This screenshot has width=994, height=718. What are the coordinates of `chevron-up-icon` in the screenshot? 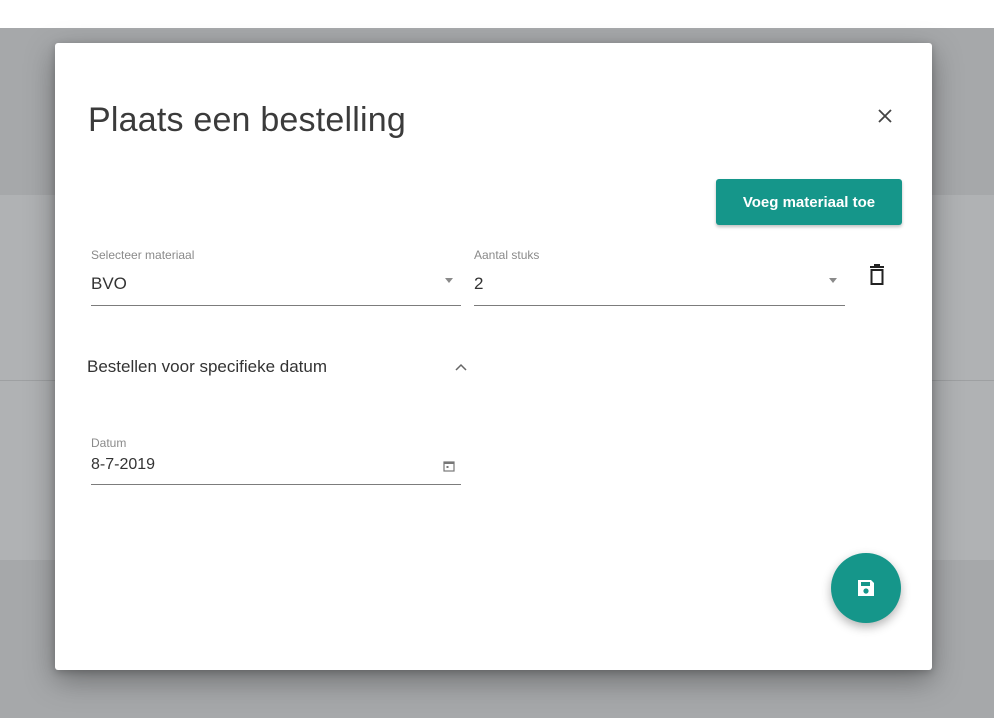 It's located at (461, 367).